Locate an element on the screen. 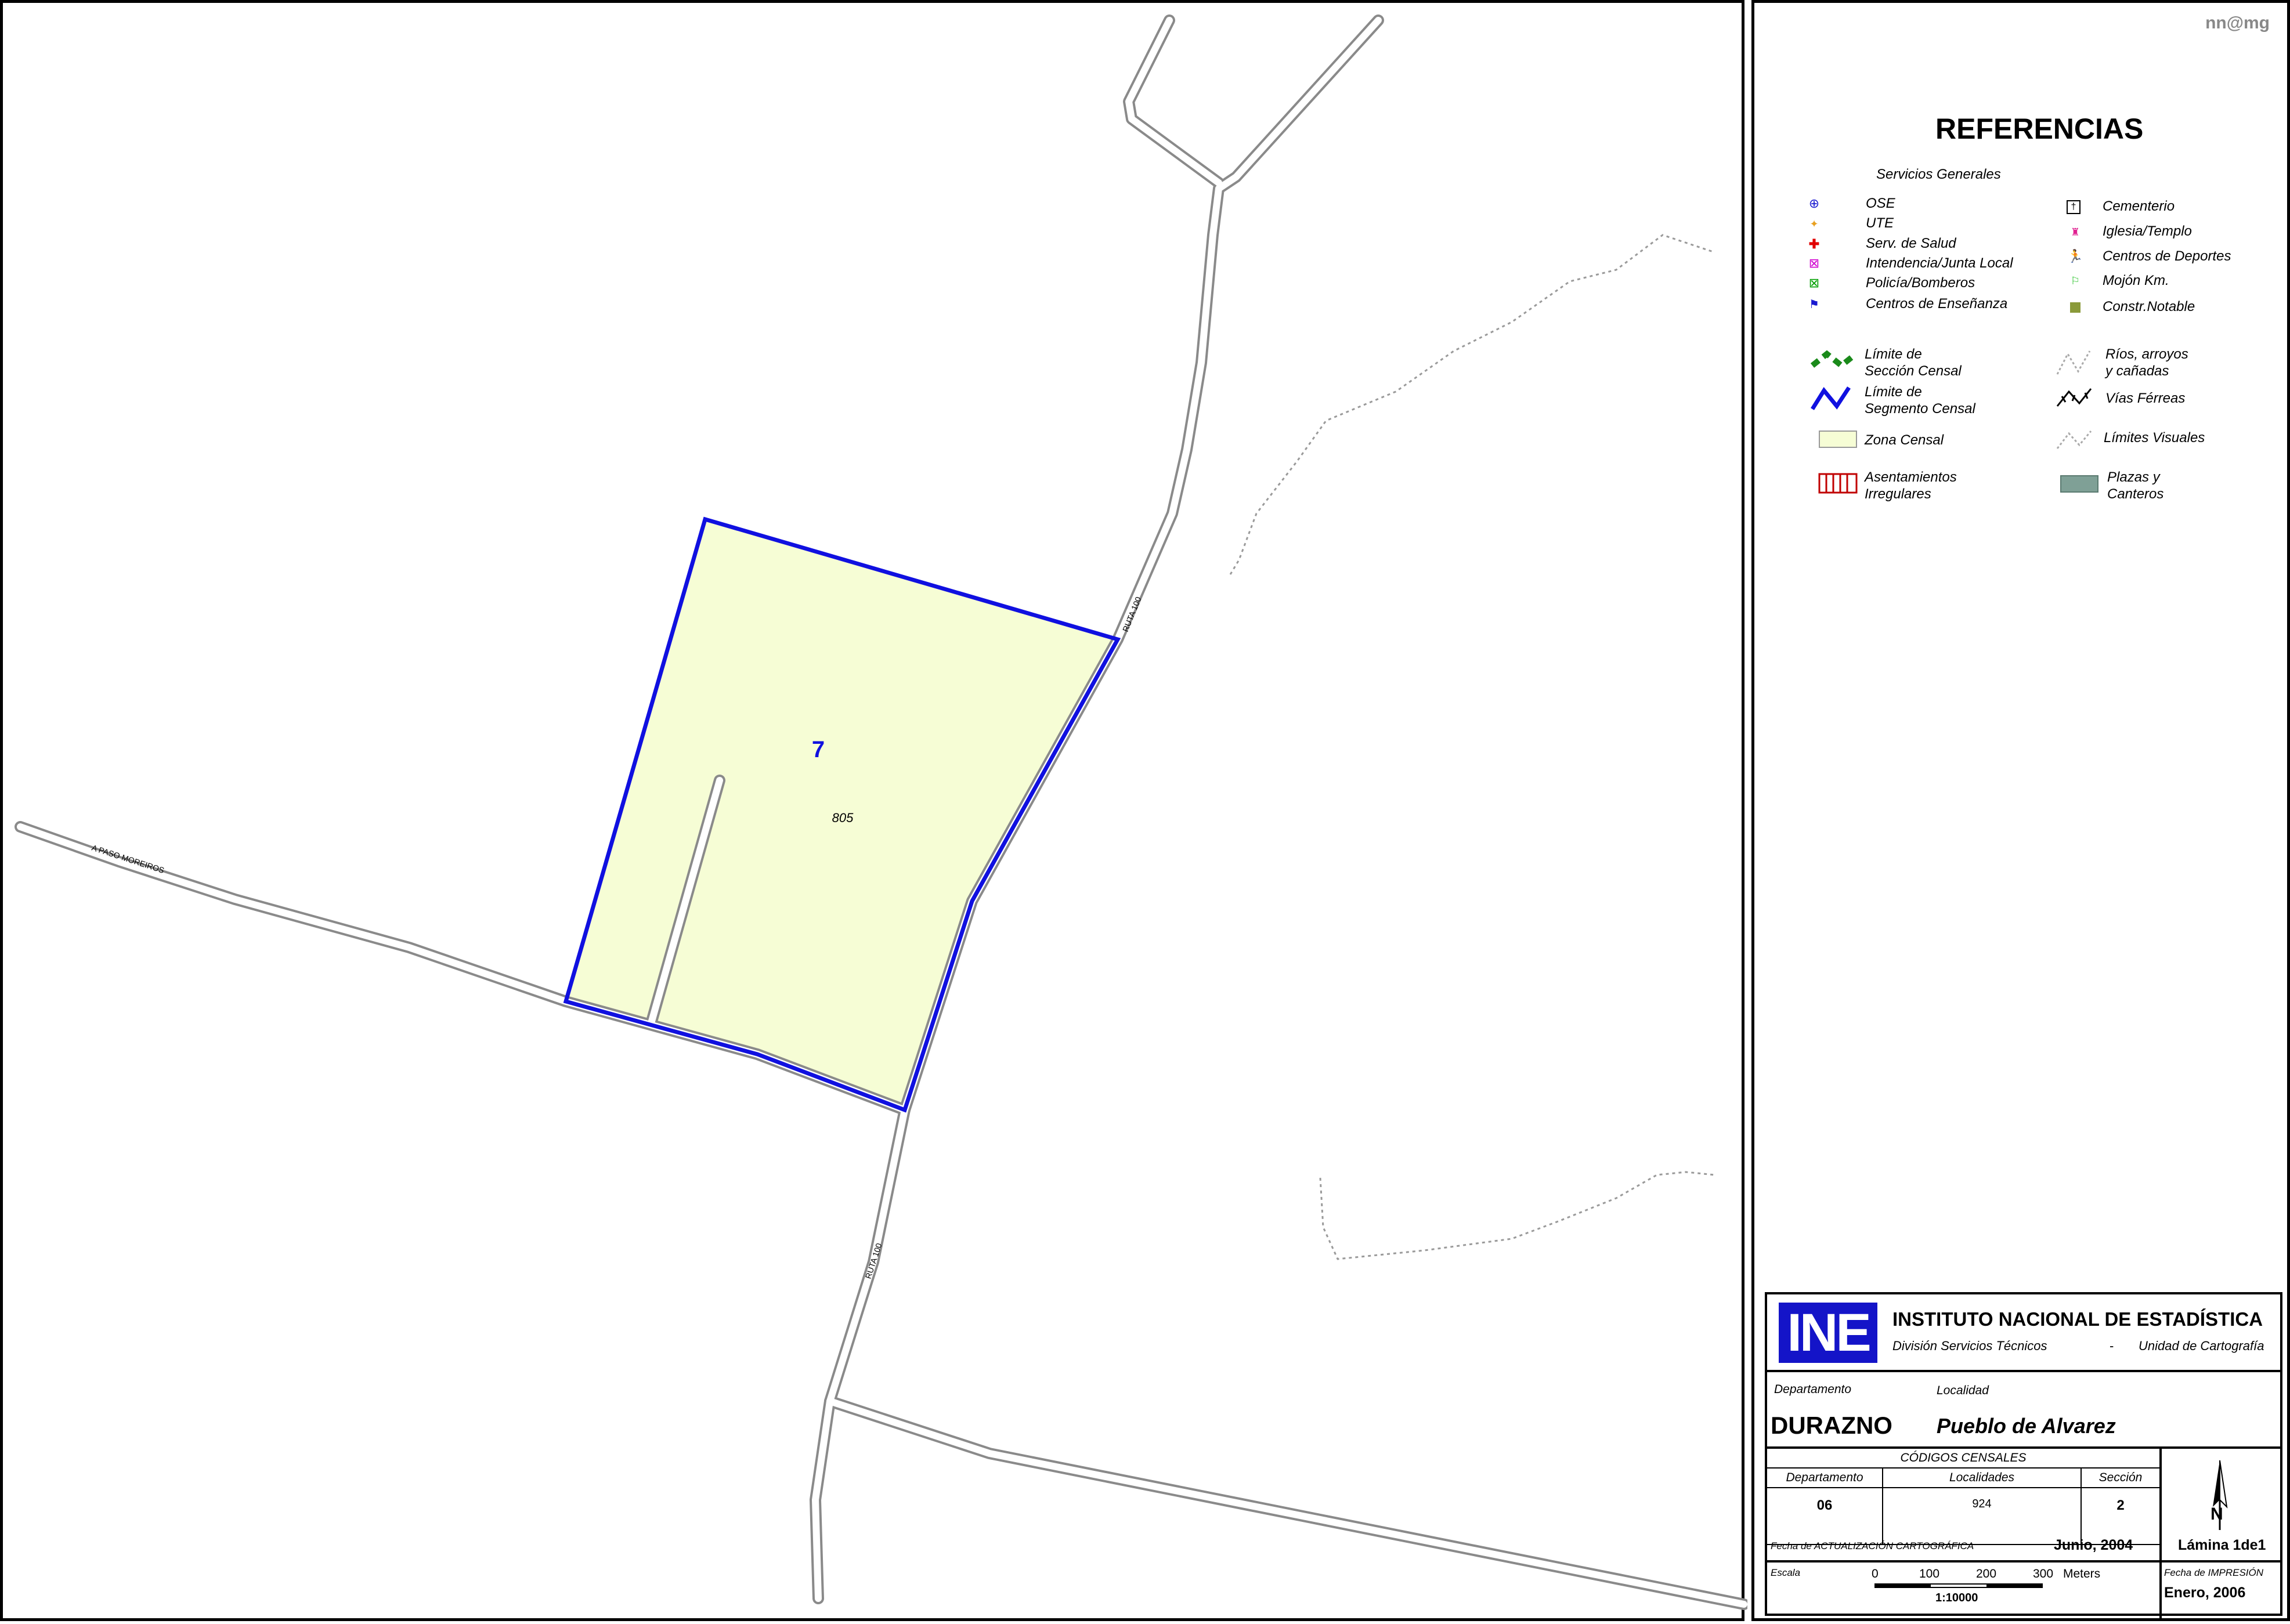 This screenshot has height=1624, width=2290. rios-label-2: y cañadas is located at coordinates (2137, 371).